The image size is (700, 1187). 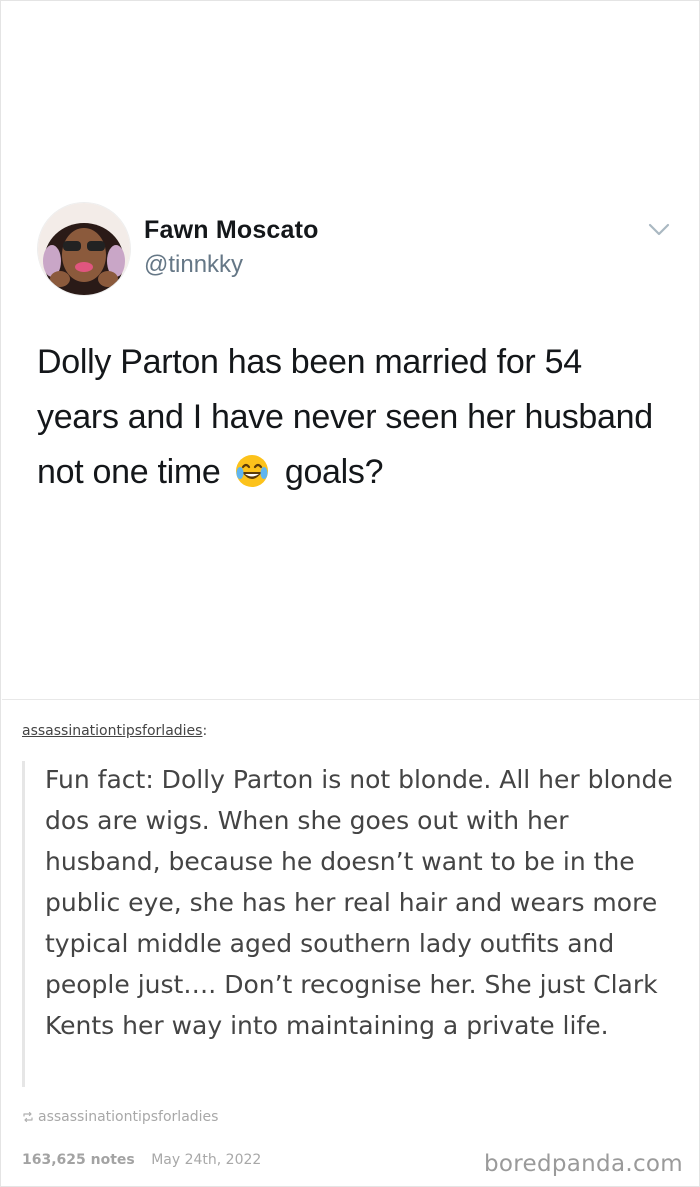 I want to click on chevron-down-icon, so click(x=659, y=230).